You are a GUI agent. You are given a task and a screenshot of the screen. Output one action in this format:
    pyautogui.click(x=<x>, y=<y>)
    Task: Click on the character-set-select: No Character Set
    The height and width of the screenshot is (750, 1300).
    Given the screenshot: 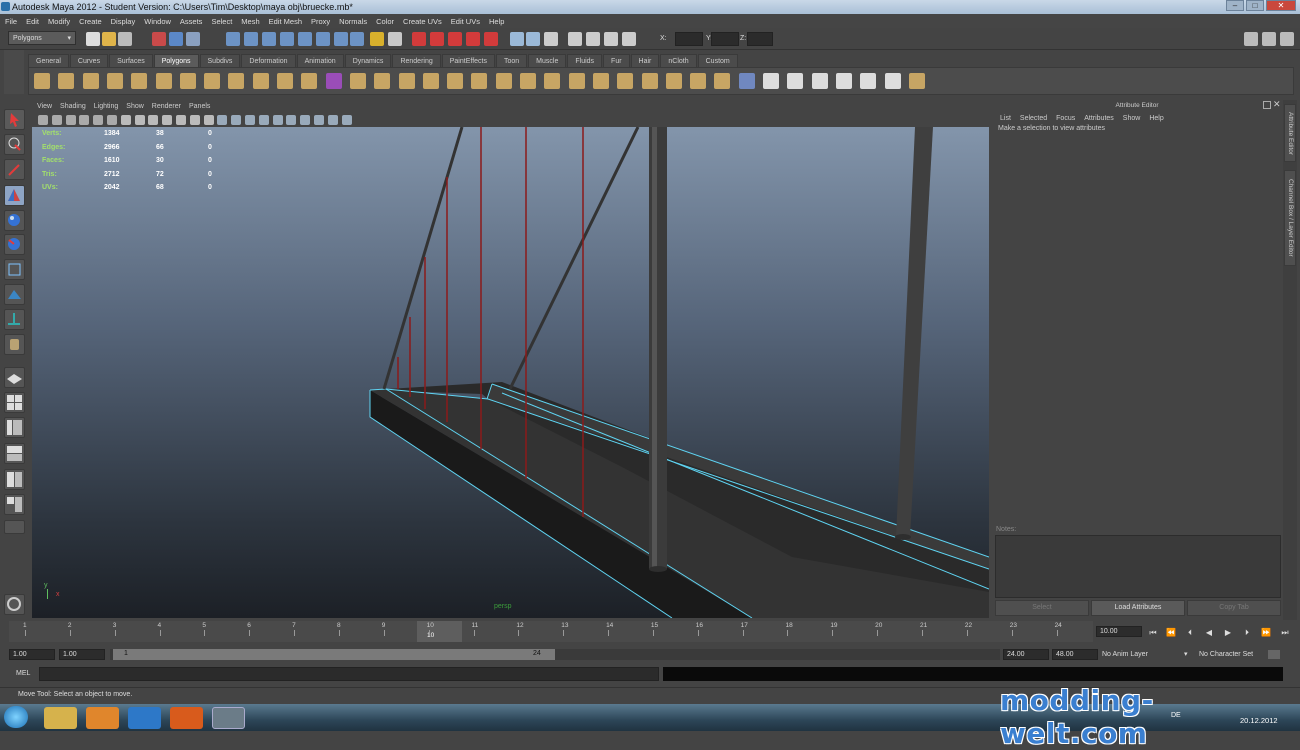 What is the action you would take?
    pyautogui.click(x=1226, y=654)
    